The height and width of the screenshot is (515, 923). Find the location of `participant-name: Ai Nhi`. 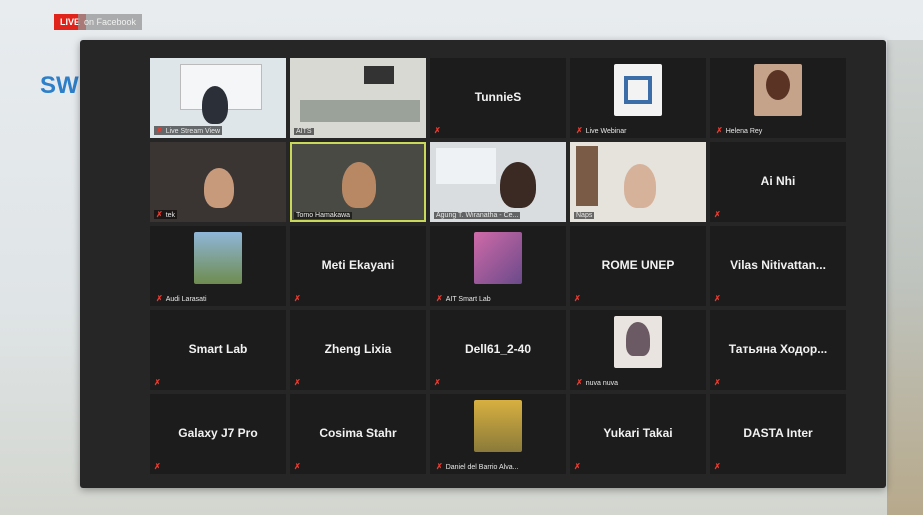

participant-name: Ai Nhi is located at coordinates (778, 181).